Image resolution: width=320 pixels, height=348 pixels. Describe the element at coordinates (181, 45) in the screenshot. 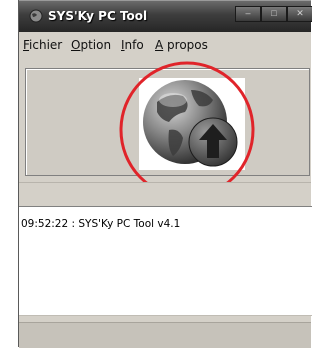

I see `menu-a-propos: A propos` at that location.